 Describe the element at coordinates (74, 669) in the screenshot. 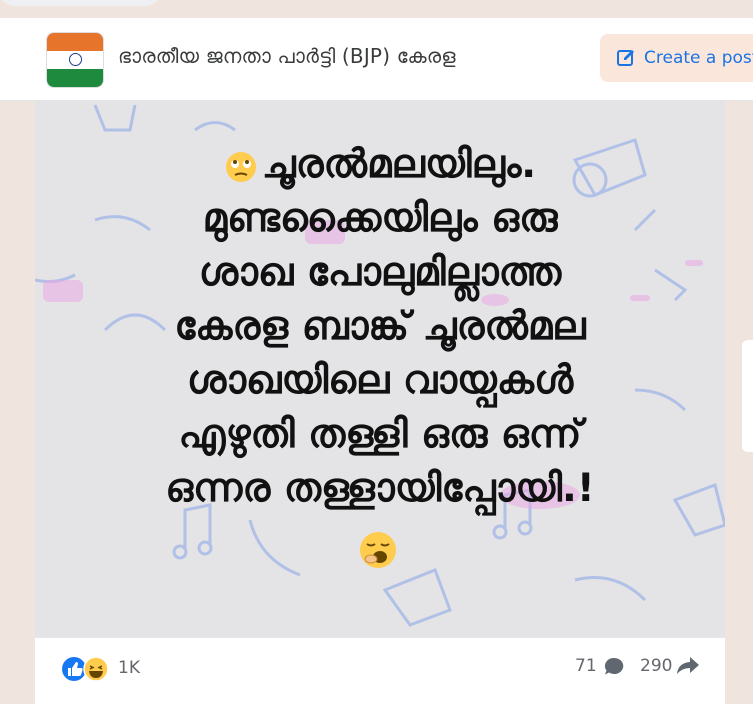

I see `like-icon` at that location.